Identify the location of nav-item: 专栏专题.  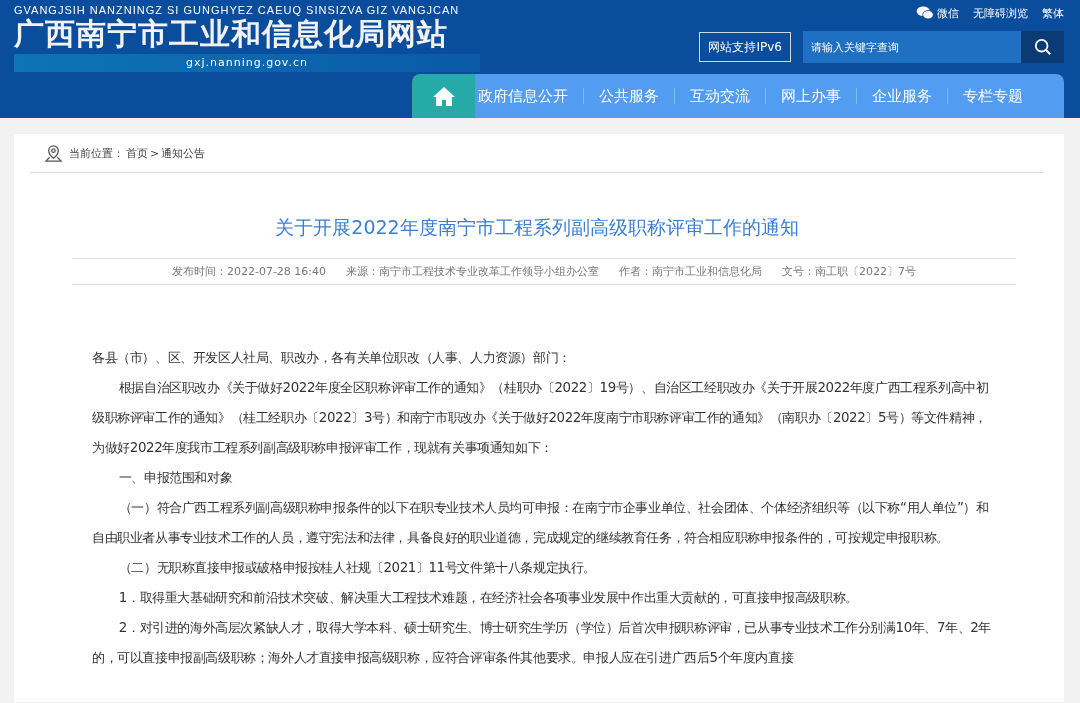
(999, 96).